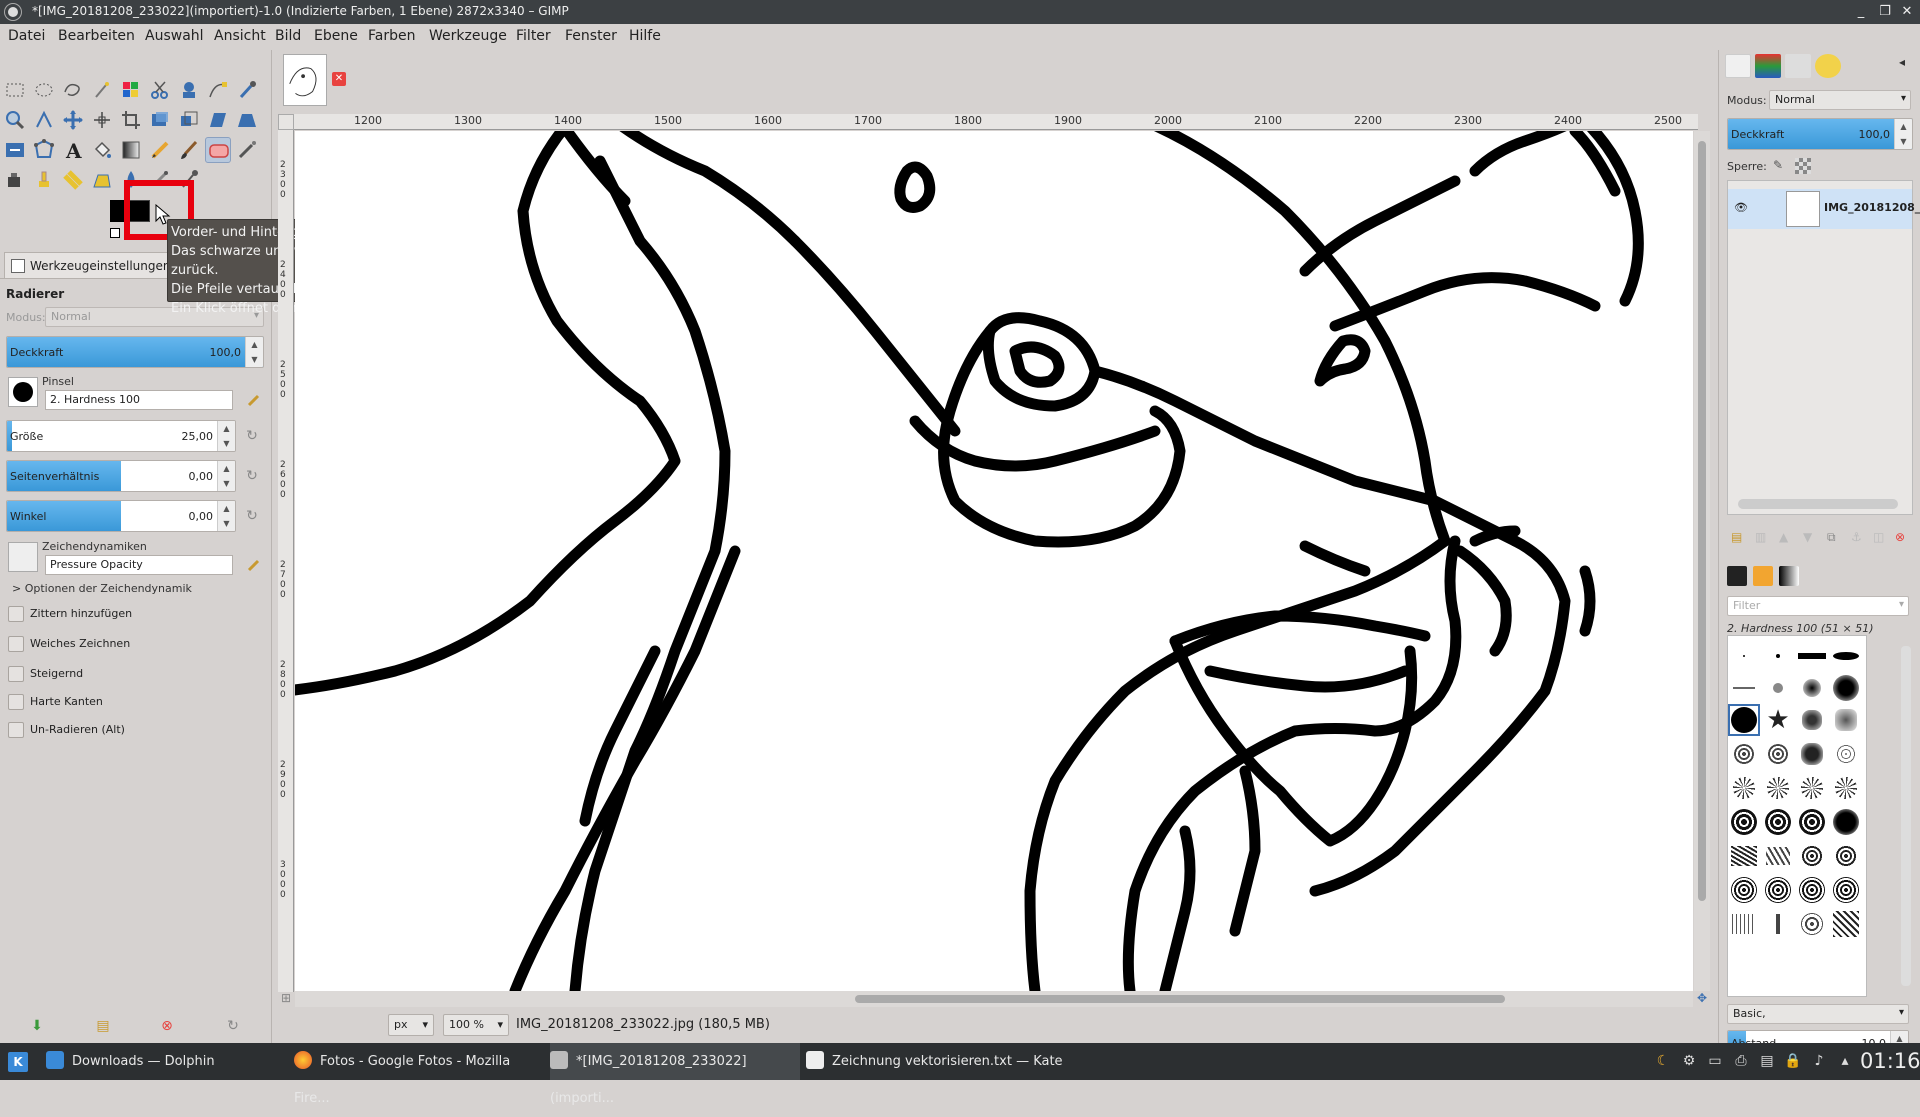 This screenshot has width=1920, height=1117. I want to click on configure-tab-icon: ◂, so click(1902, 62).